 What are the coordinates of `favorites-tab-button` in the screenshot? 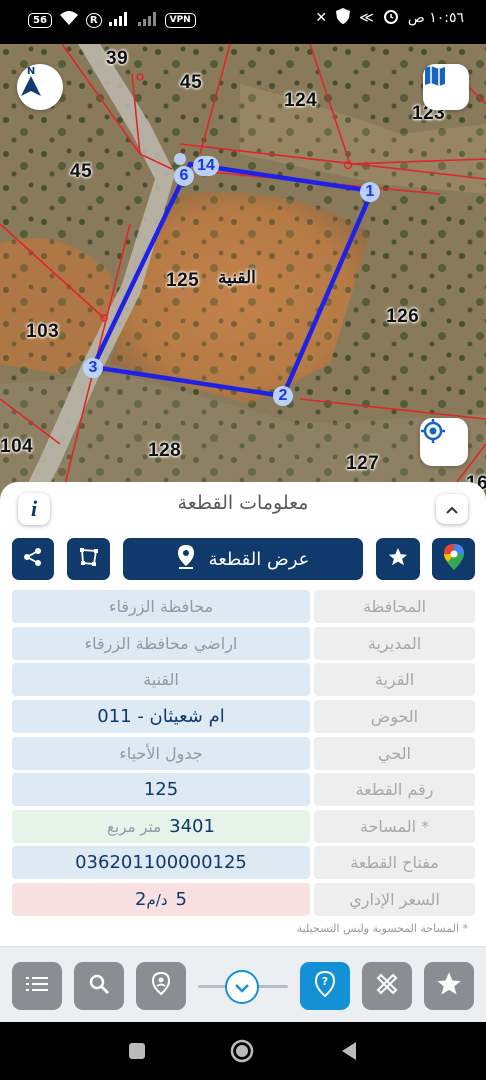 It's located at (449, 986).